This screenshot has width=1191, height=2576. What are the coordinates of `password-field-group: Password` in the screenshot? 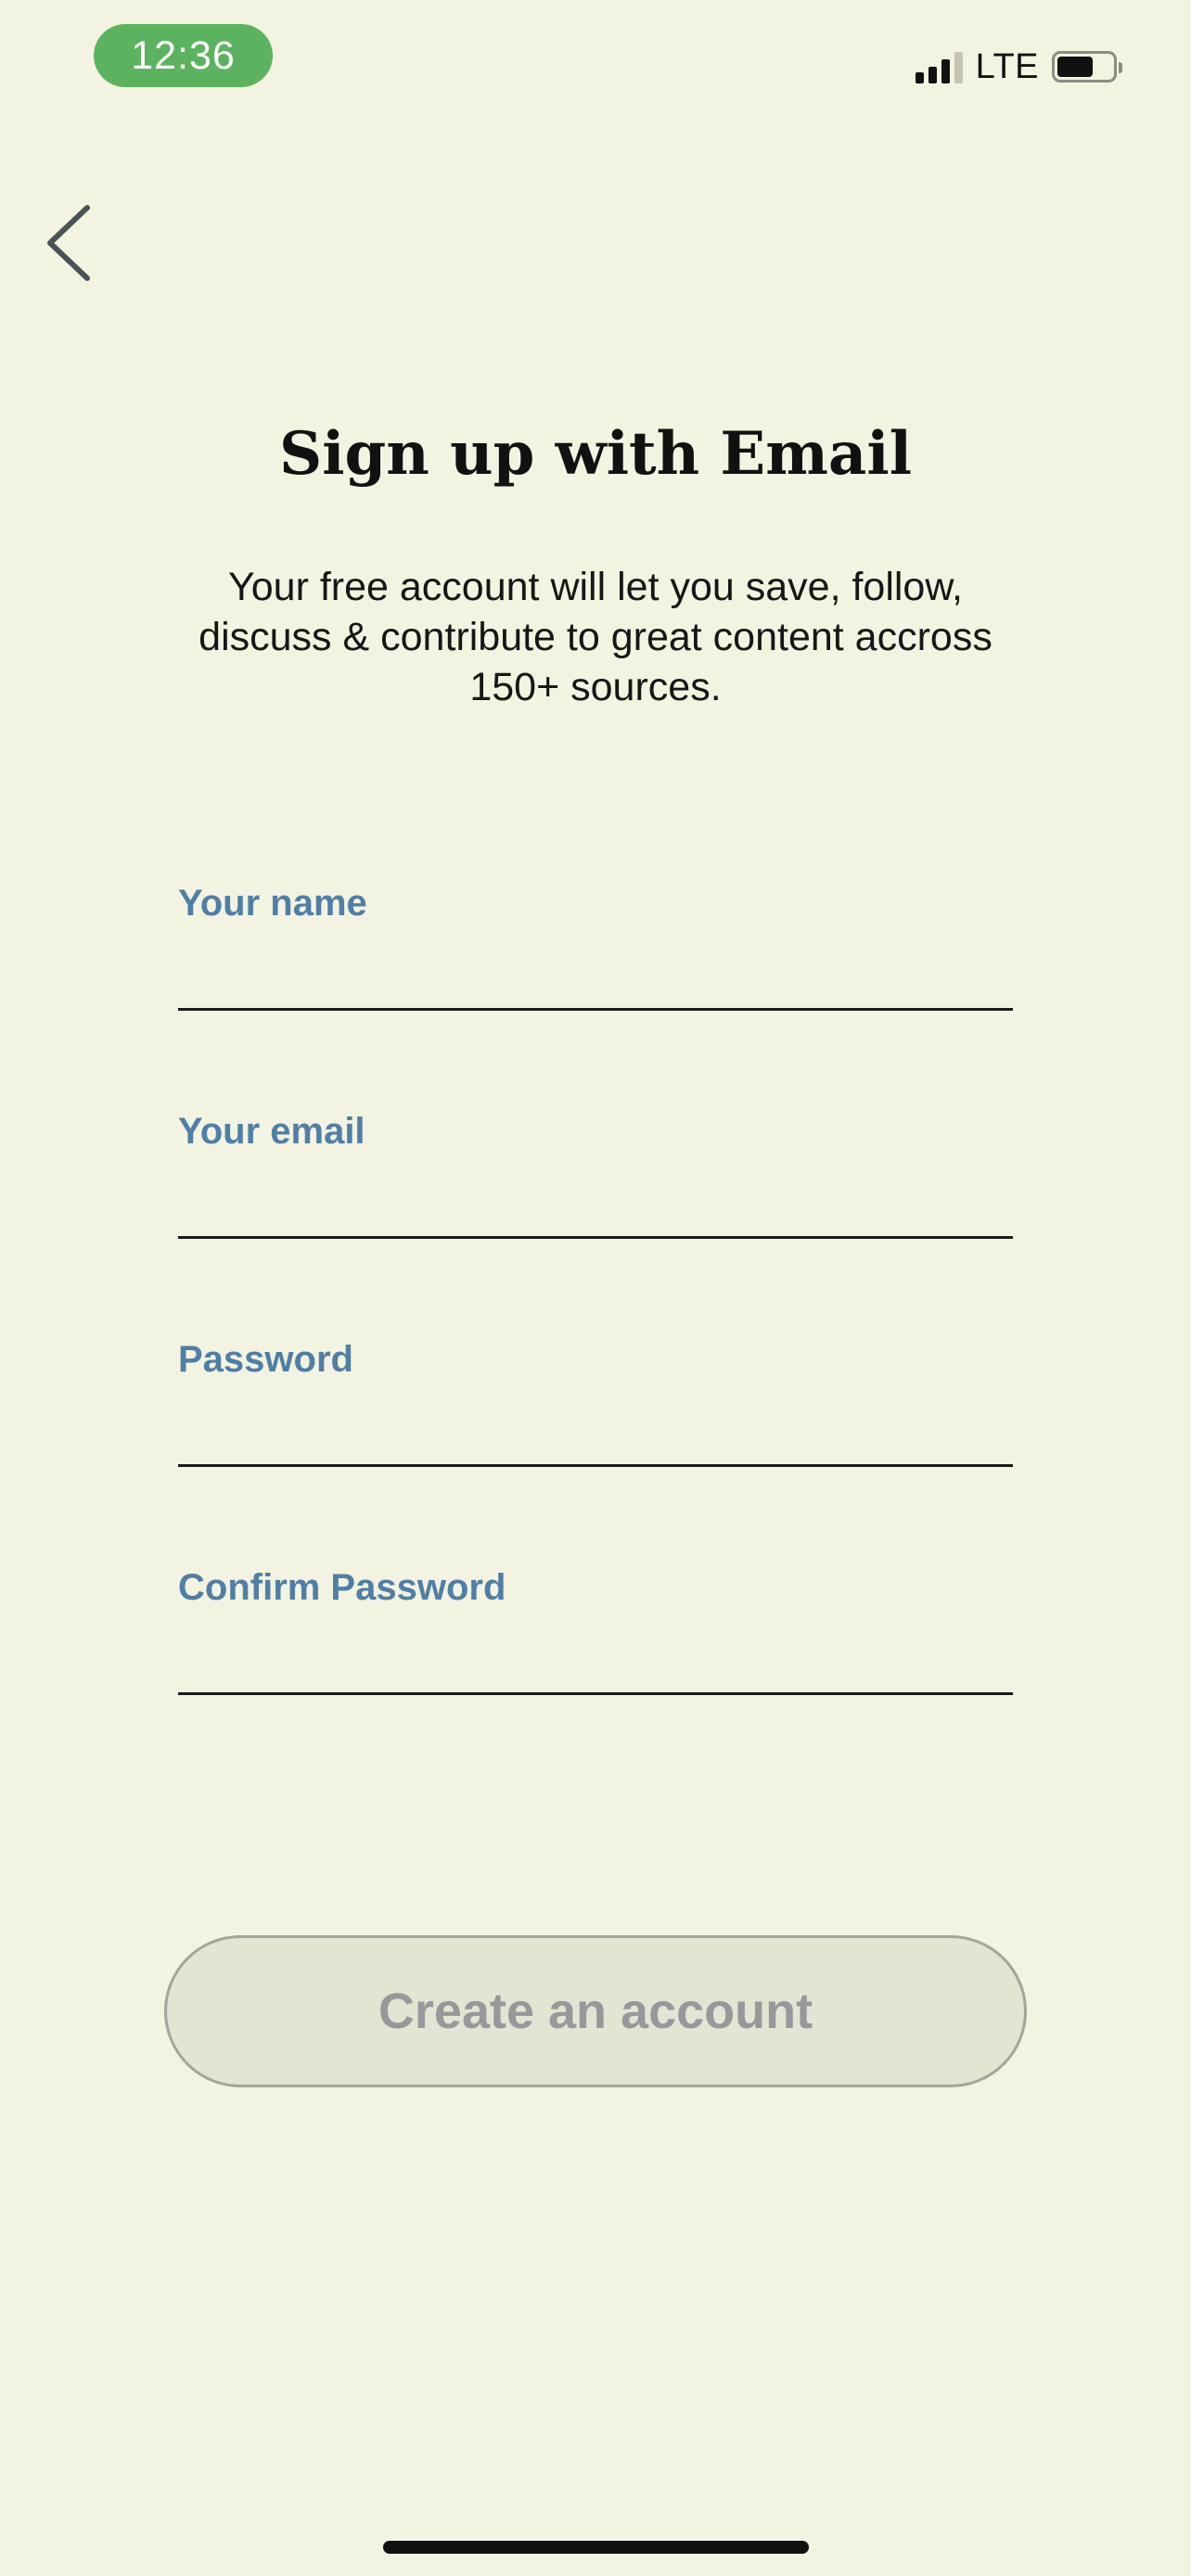 It's located at (595, 1431).